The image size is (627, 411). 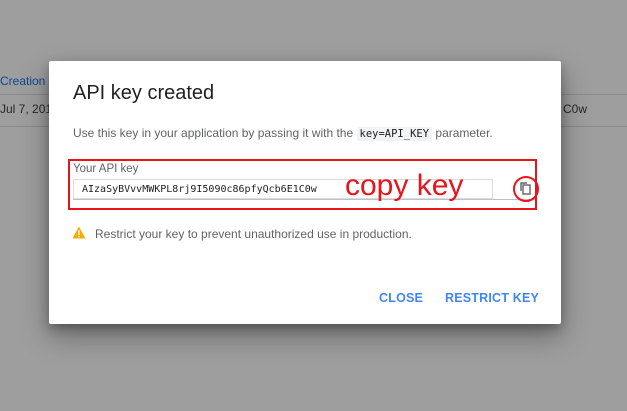 What do you see at coordinates (492, 298) in the screenshot?
I see `restrict-key-button: RESTRICT KEY` at bounding box center [492, 298].